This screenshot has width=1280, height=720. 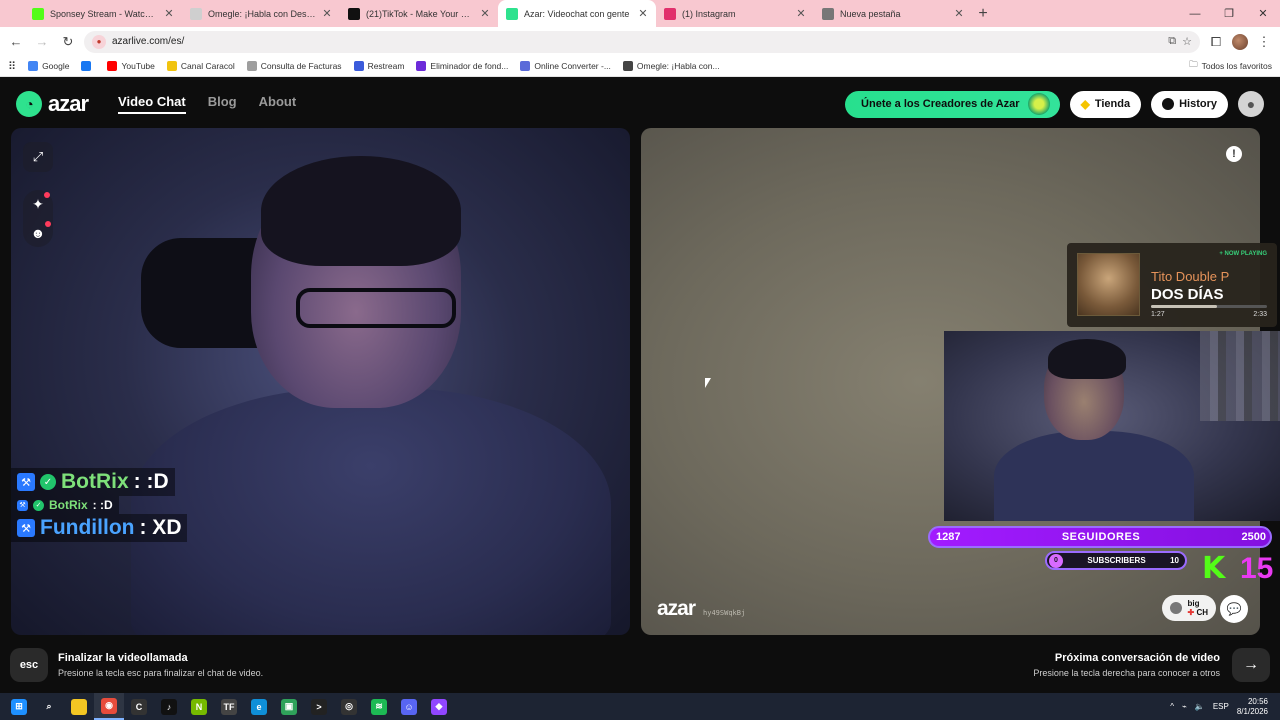 What do you see at coordinates (41, 231) in the screenshot?
I see `face-filter-icon: ☻` at bounding box center [41, 231].